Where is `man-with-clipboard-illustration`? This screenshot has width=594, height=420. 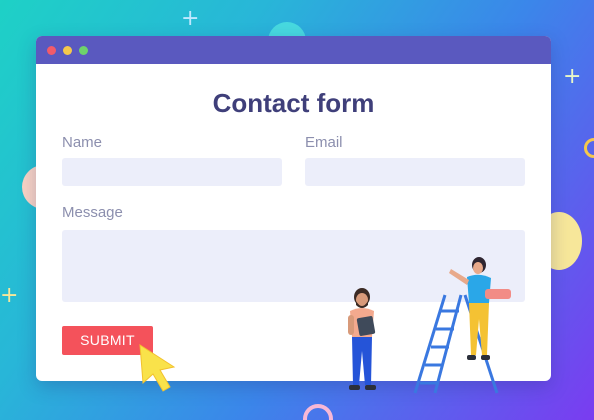 man-with-clipboard-illustration is located at coordinates (362, 339).